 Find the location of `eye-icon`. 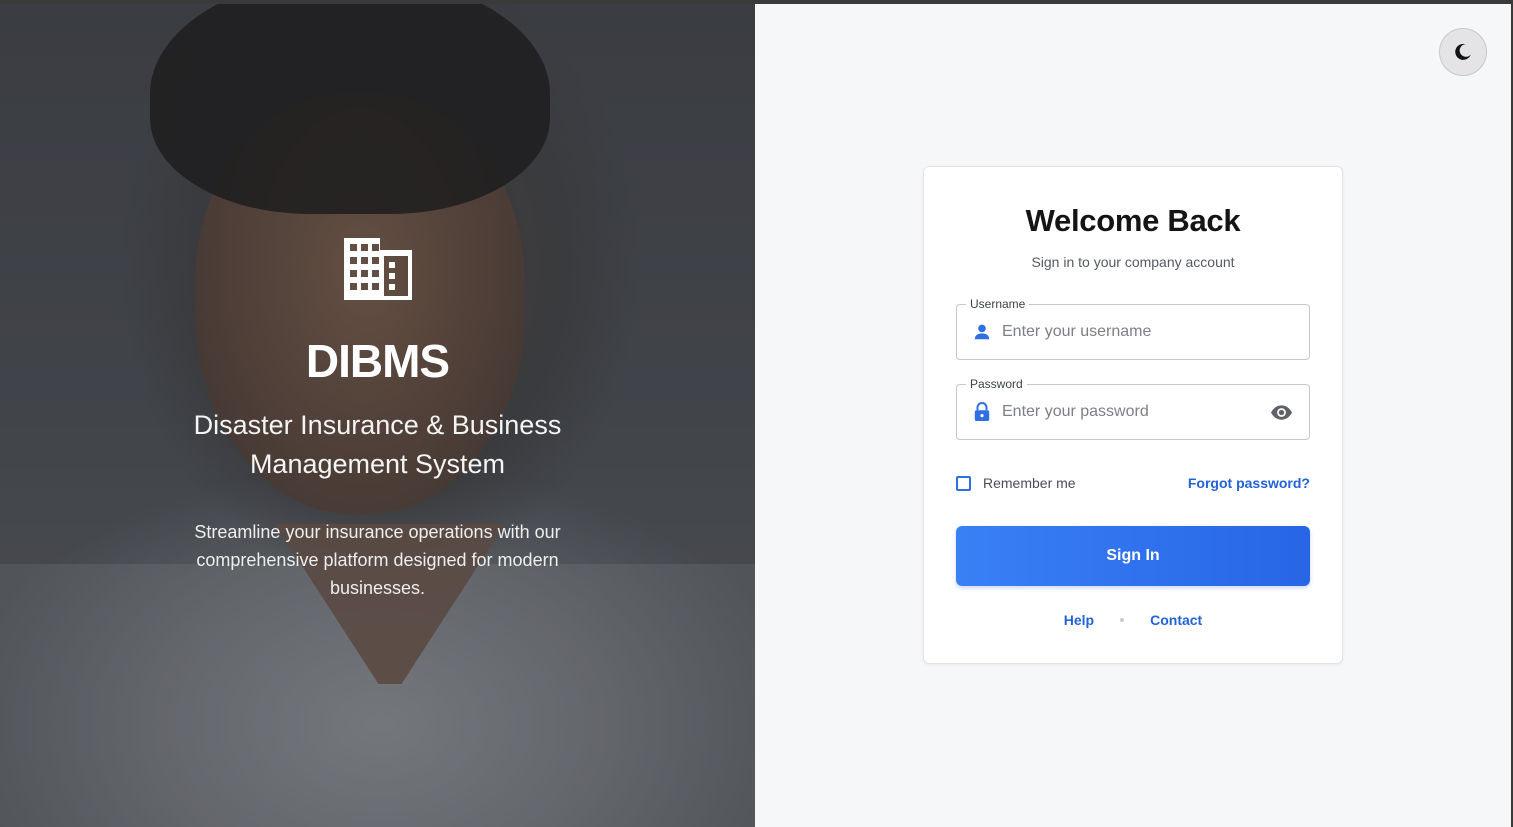

eye-icon is located at coordinates (1281, 412).